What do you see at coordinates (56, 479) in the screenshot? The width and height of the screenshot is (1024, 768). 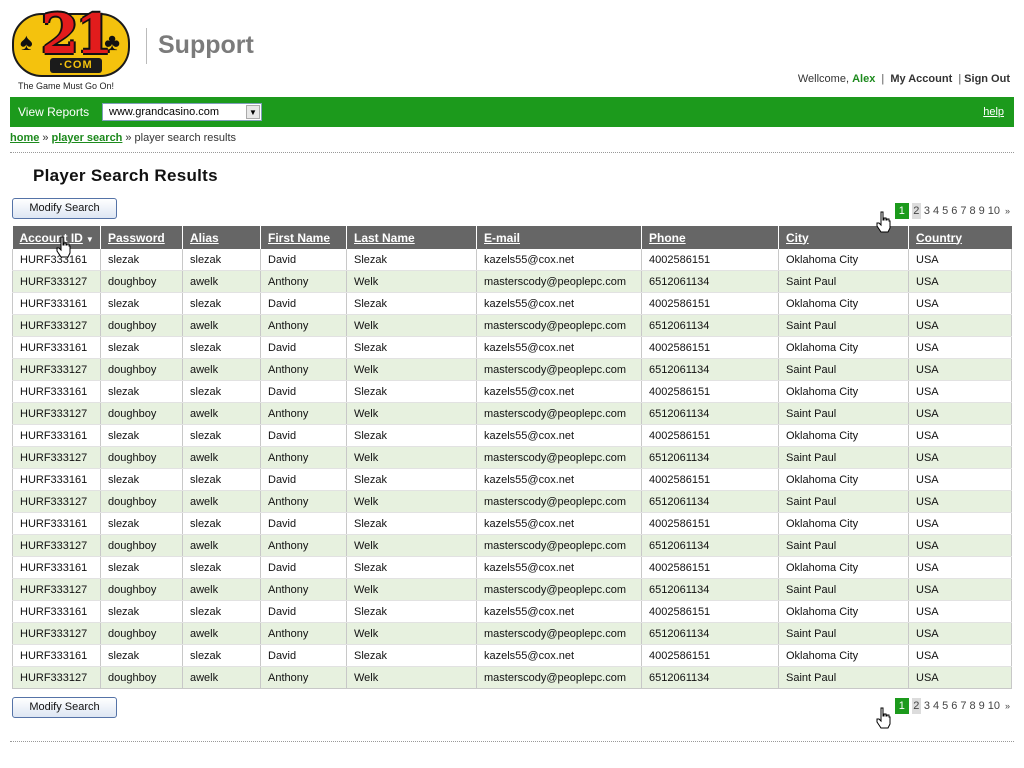 I see `cell-account-id: HURF333161` at bounding box center [56, 479].